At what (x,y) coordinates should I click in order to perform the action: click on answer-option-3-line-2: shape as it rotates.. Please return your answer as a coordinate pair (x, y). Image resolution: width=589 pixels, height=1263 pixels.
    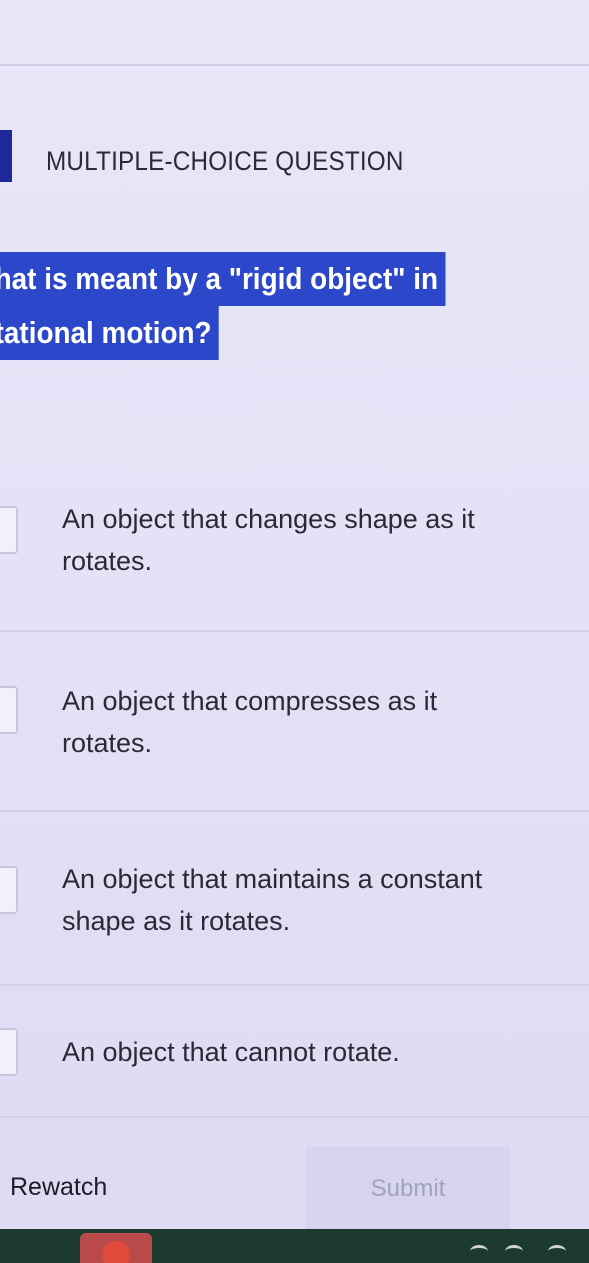
    Looking at the image, I should click on (176, 921).